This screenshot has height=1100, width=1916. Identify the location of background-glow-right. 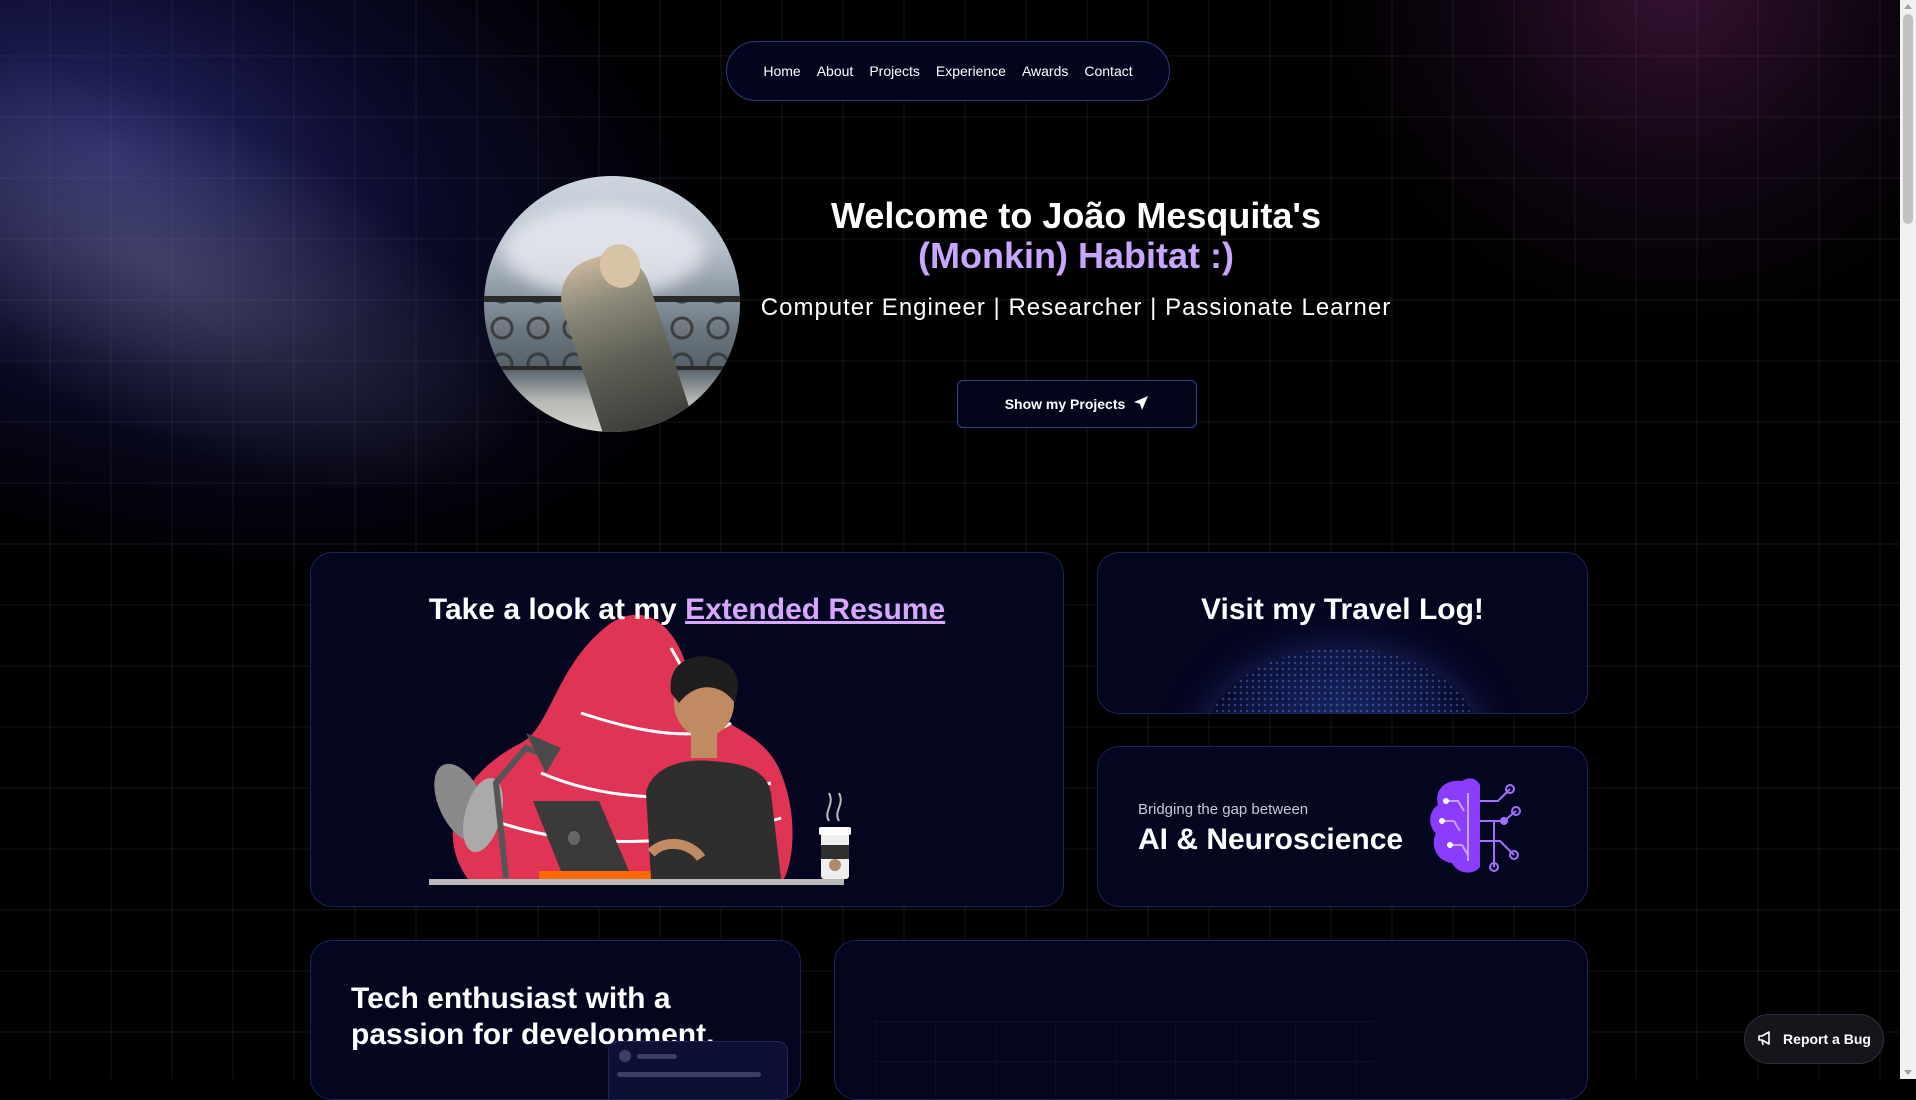
(1616, 170).